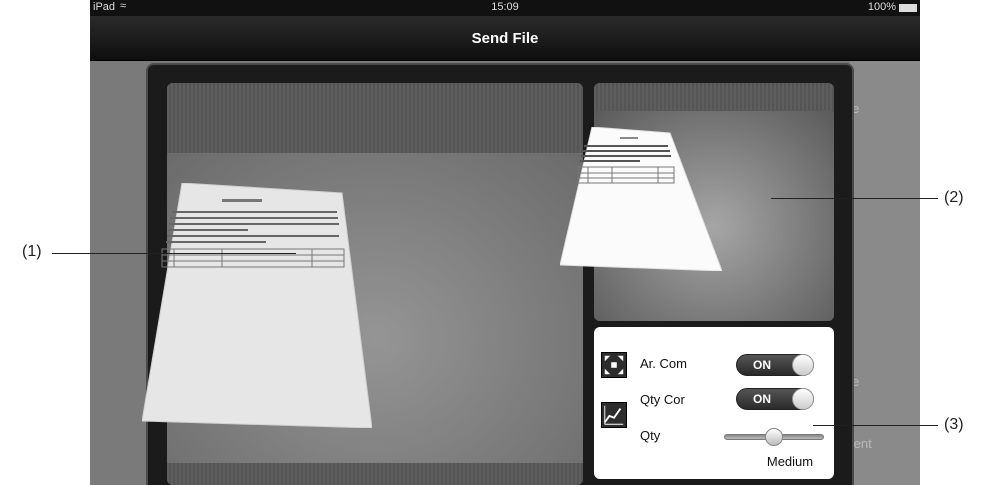  Describe the element at coordinates (614, 365) in the screenshot. I see `area-compensation-icon` at that location.